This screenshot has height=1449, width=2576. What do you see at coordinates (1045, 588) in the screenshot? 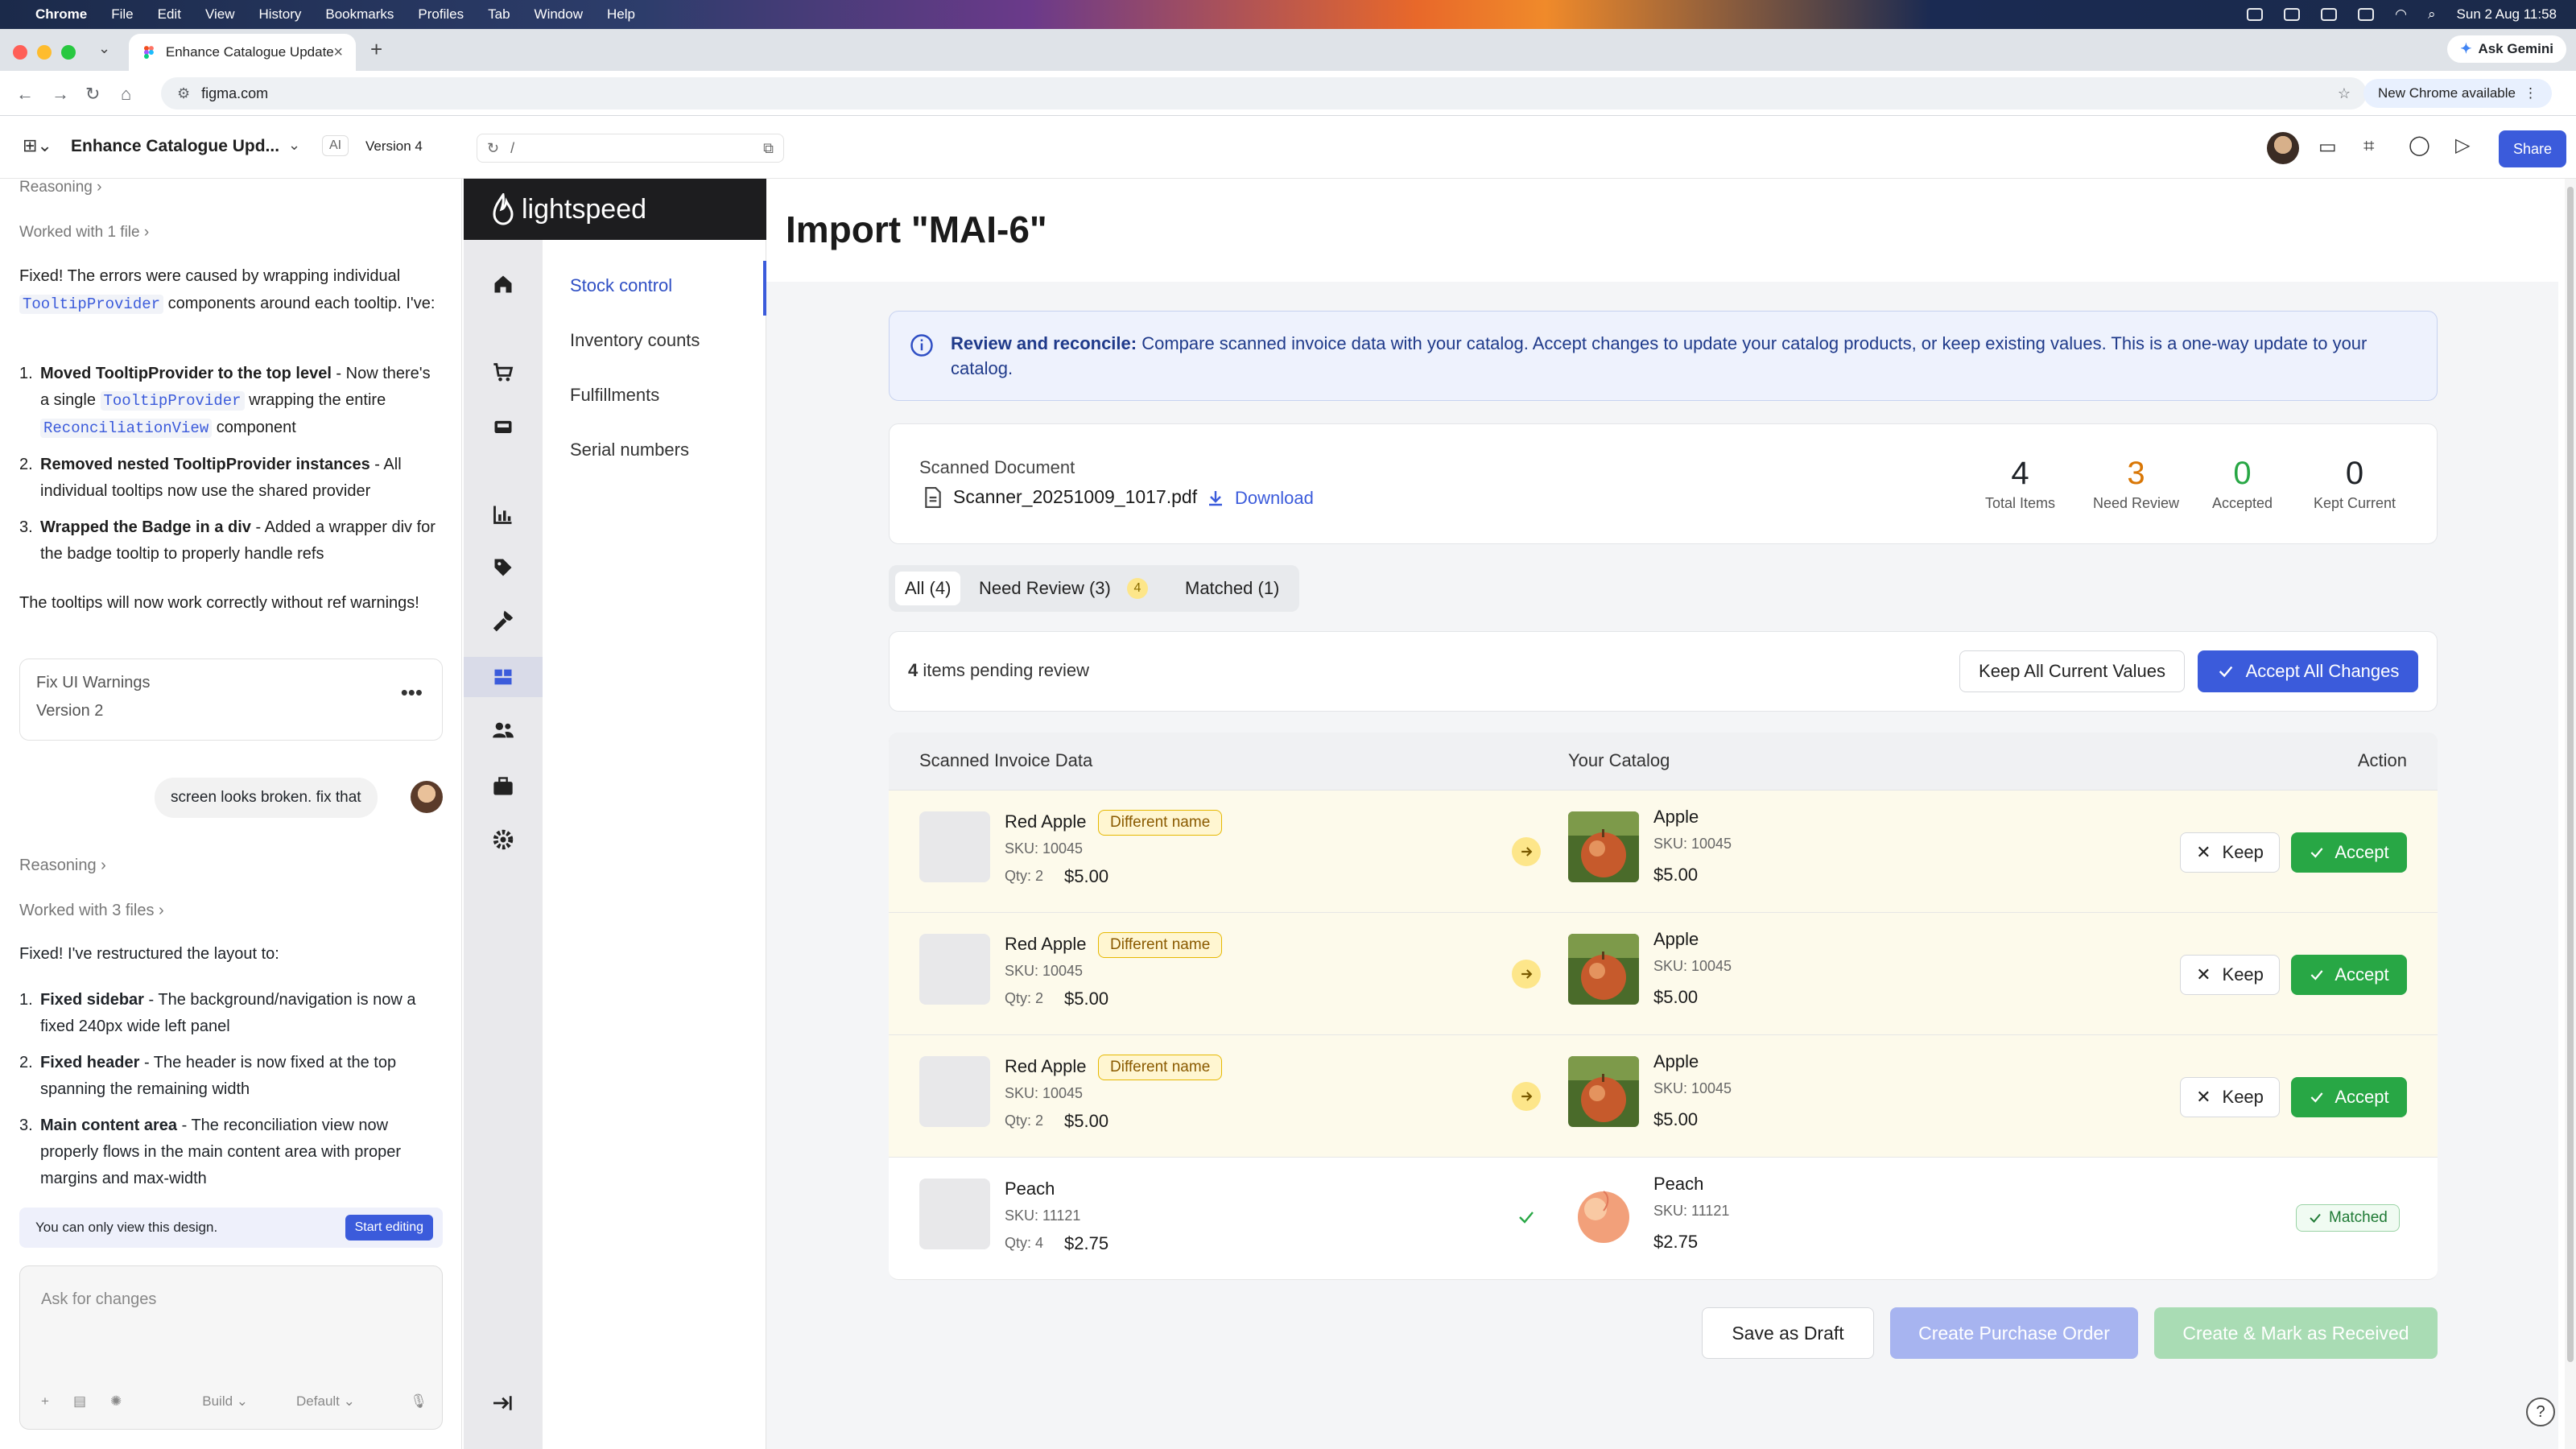
I see `tab-need-review: Need Review (3)` at bounding box center [1045, 588].